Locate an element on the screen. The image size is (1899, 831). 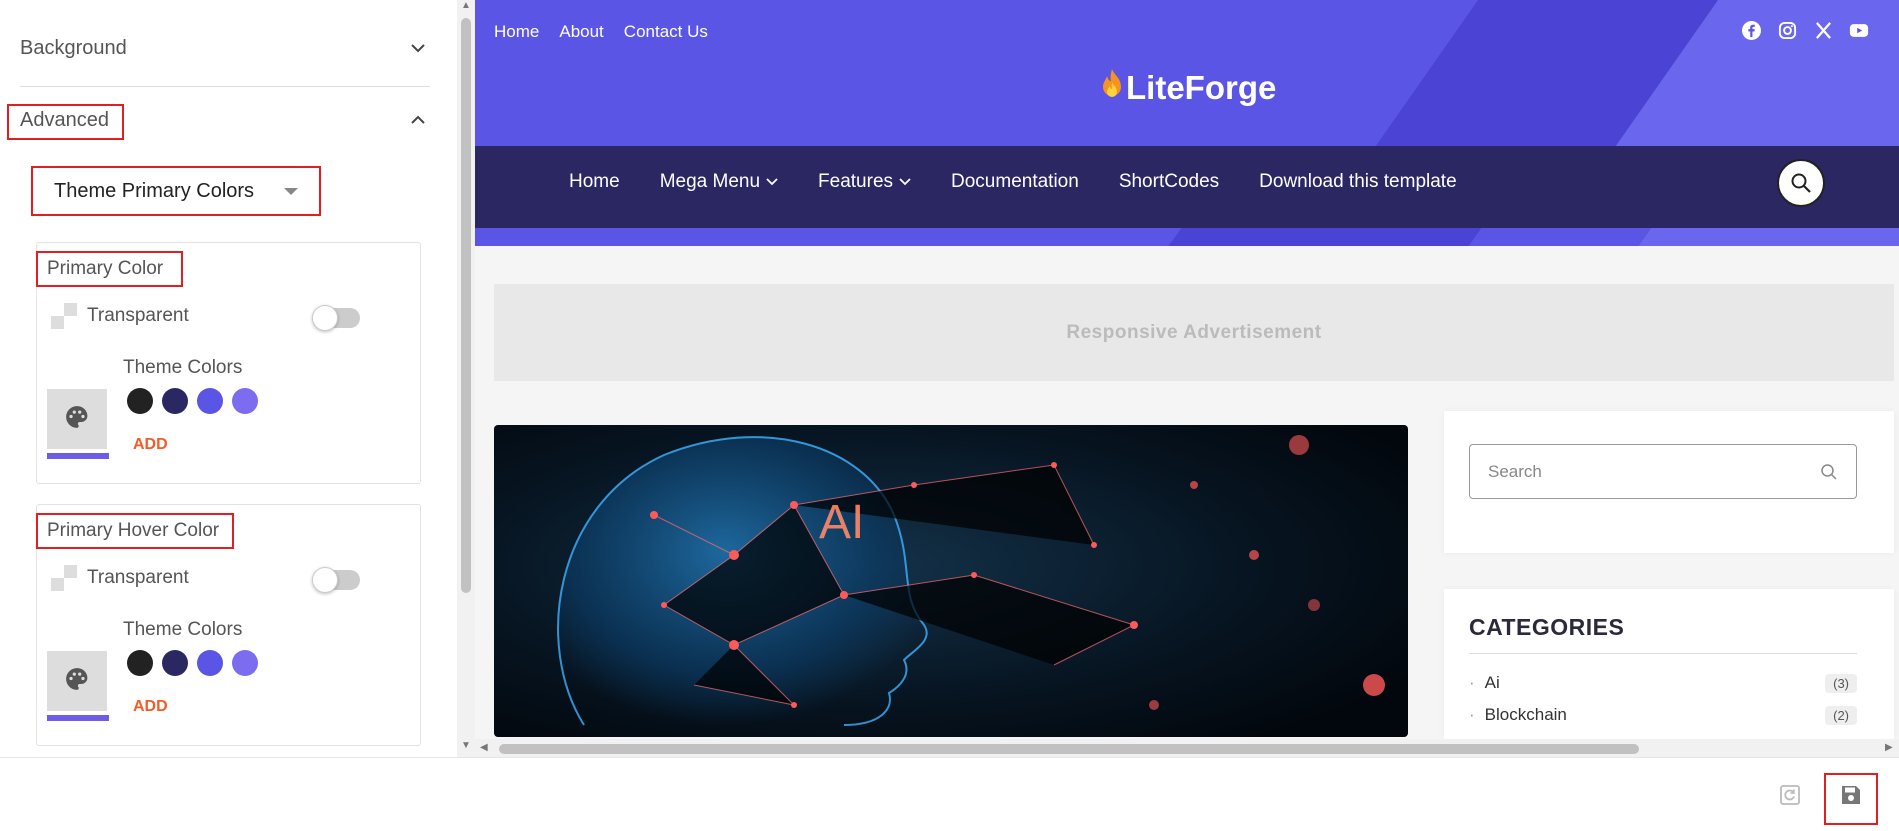
nav-features: Features is located at coordinates (864, 182).